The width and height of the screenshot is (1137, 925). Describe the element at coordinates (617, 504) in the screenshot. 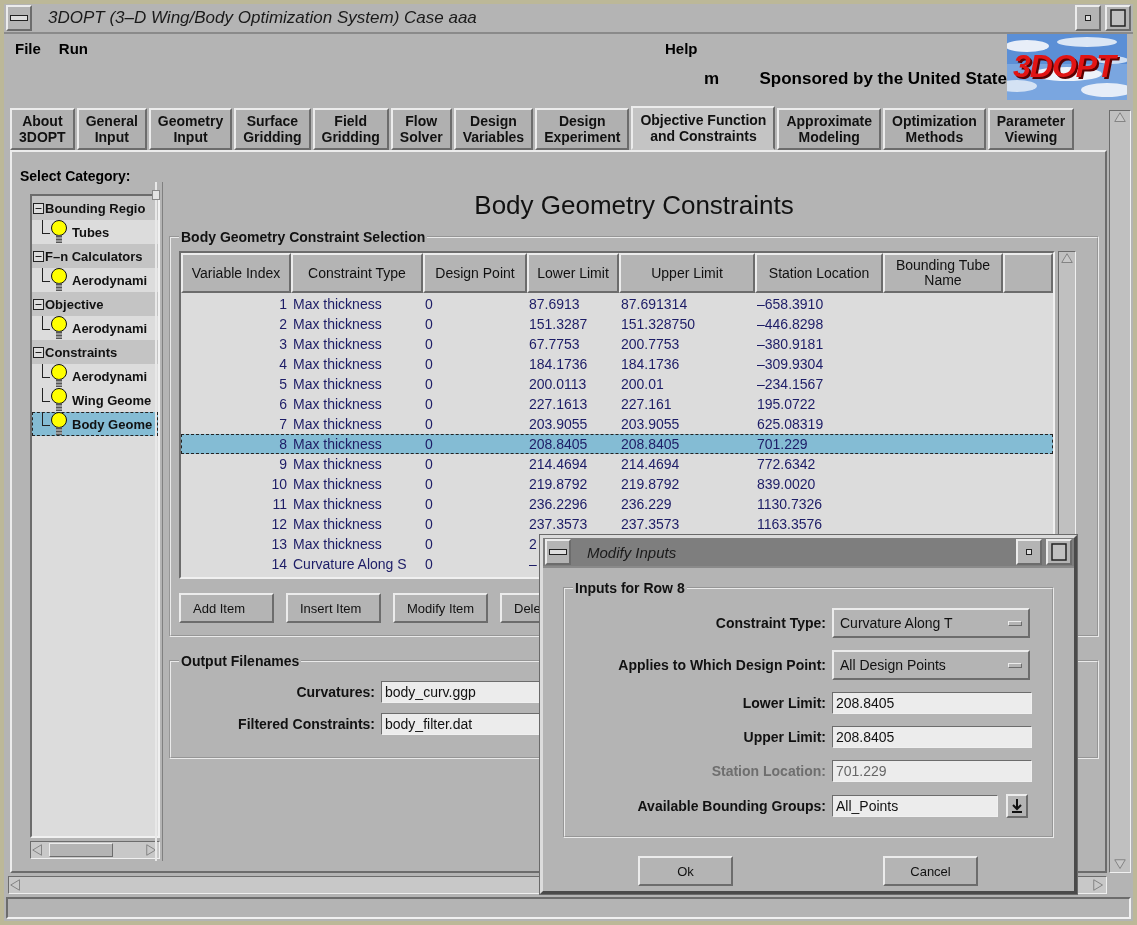

I see `table-row: 11 Max thickness 0 236.2296 236.229 1130.7326` at that location.